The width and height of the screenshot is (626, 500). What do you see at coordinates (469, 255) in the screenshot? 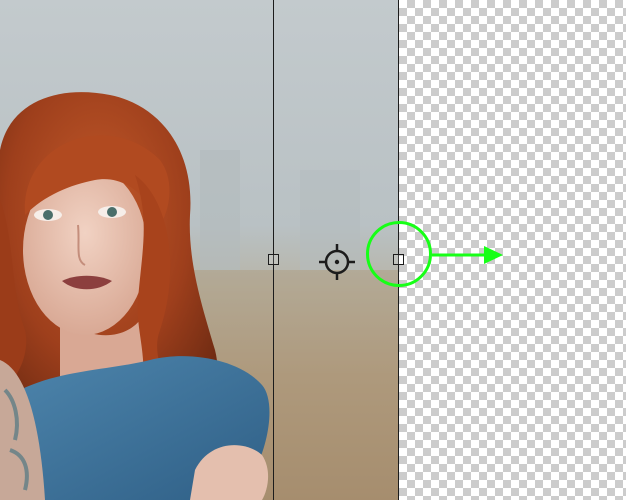
I see `arrow-right-icon` at bounding box center [469, 255].